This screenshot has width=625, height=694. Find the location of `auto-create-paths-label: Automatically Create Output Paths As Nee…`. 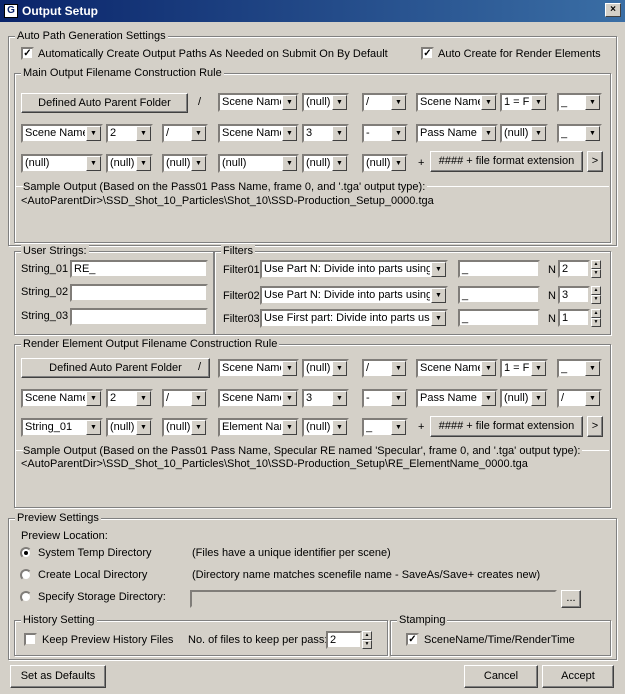

auto-create-paths-label: Automatically Create Output Paths As Nee… is located at coordinates (213, 54).